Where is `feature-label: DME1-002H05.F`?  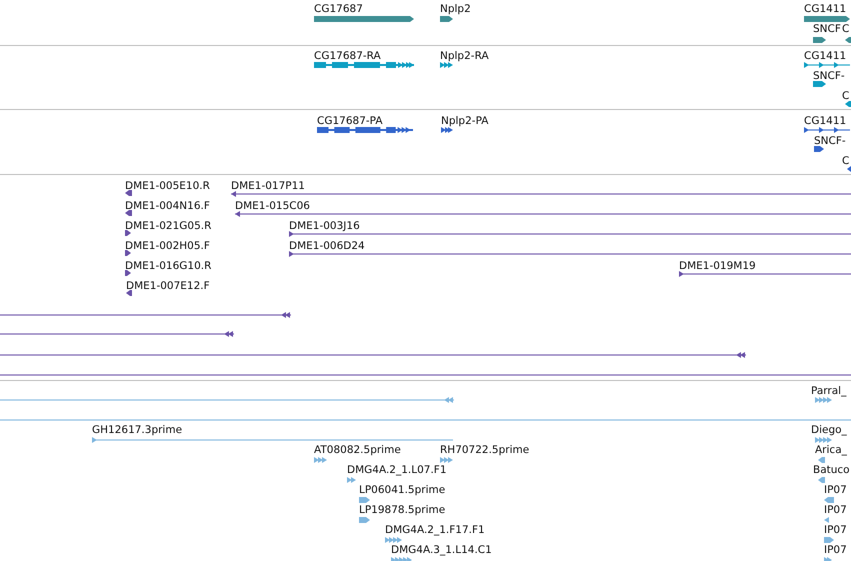
feature-label: DME1-002H05.F is located at coordinates (167, 246).